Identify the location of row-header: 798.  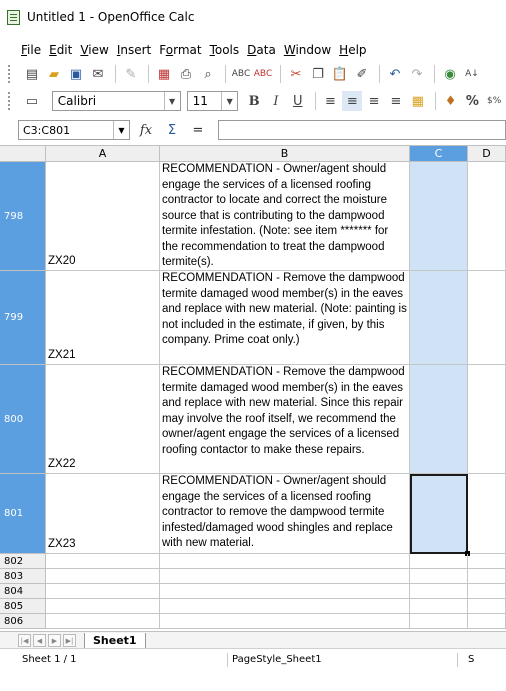
(23, 216).